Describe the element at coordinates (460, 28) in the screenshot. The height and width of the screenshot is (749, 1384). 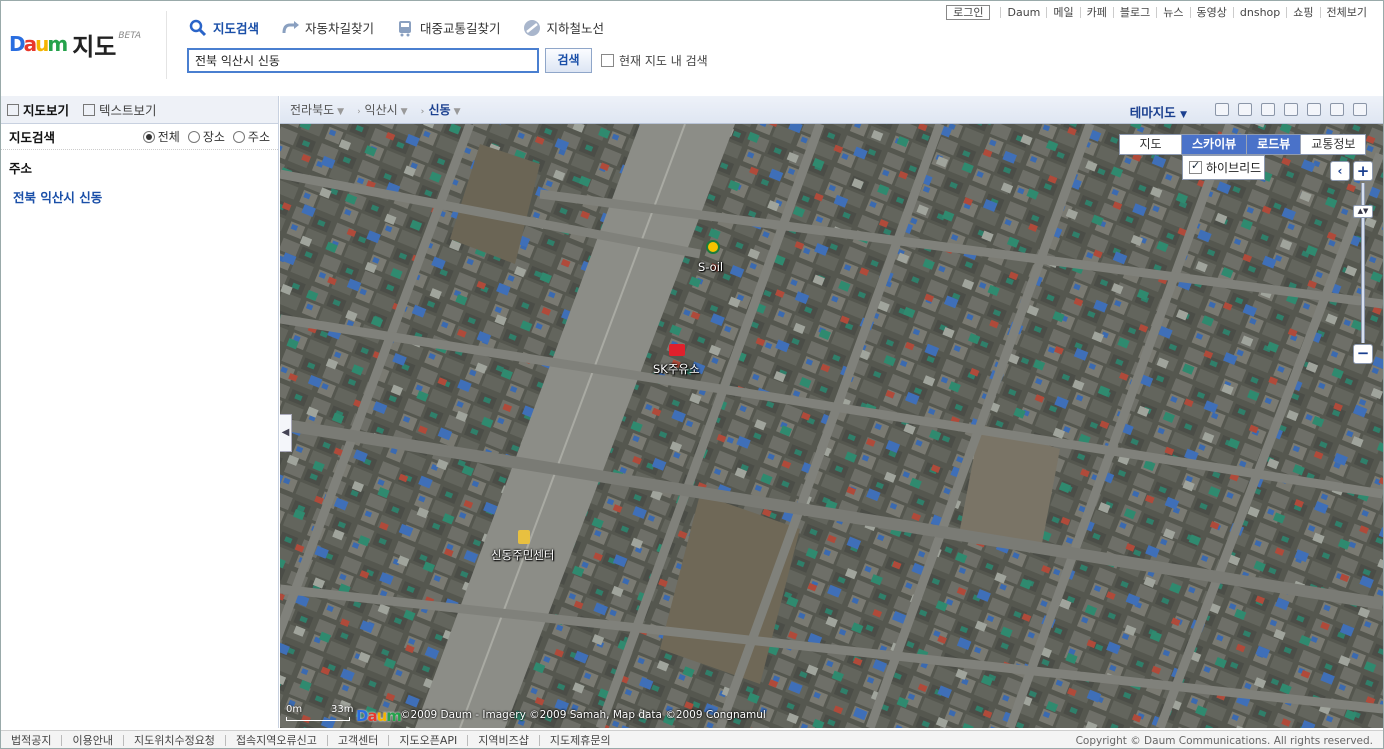
I see `nav-label: 대중교통길찾기` at that location.